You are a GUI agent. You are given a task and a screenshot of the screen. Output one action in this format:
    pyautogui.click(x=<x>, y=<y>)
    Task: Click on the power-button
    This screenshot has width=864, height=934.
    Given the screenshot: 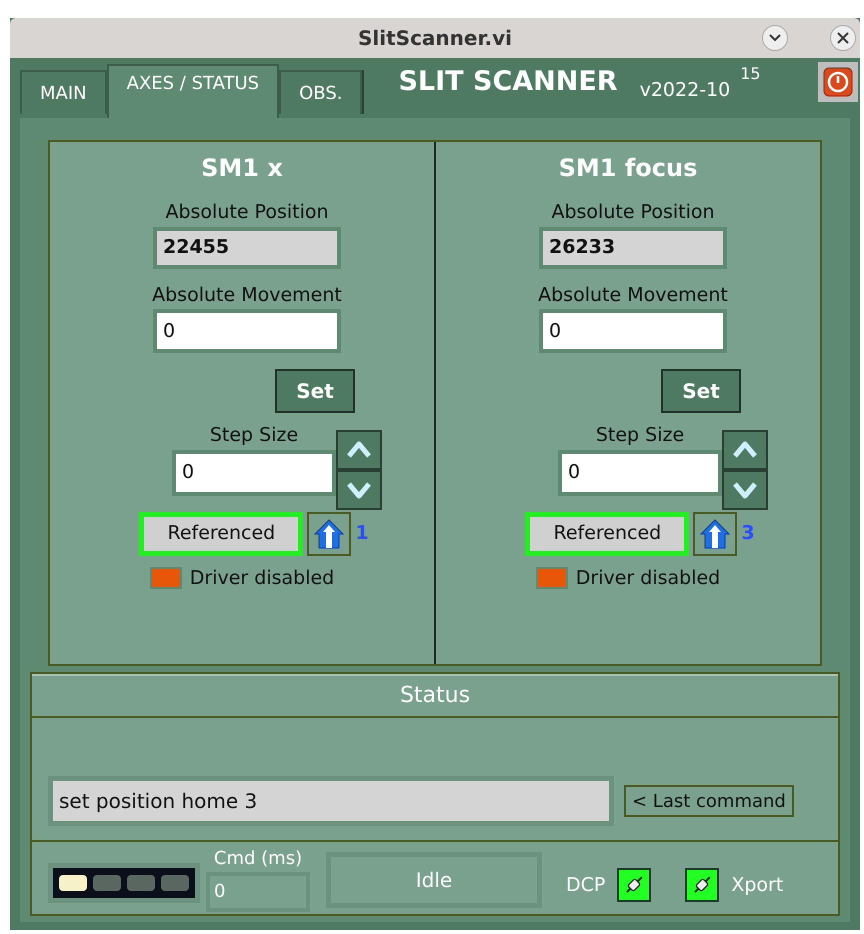 What is the action you would take?
    pyautogui.click(x=838, y=82)
    